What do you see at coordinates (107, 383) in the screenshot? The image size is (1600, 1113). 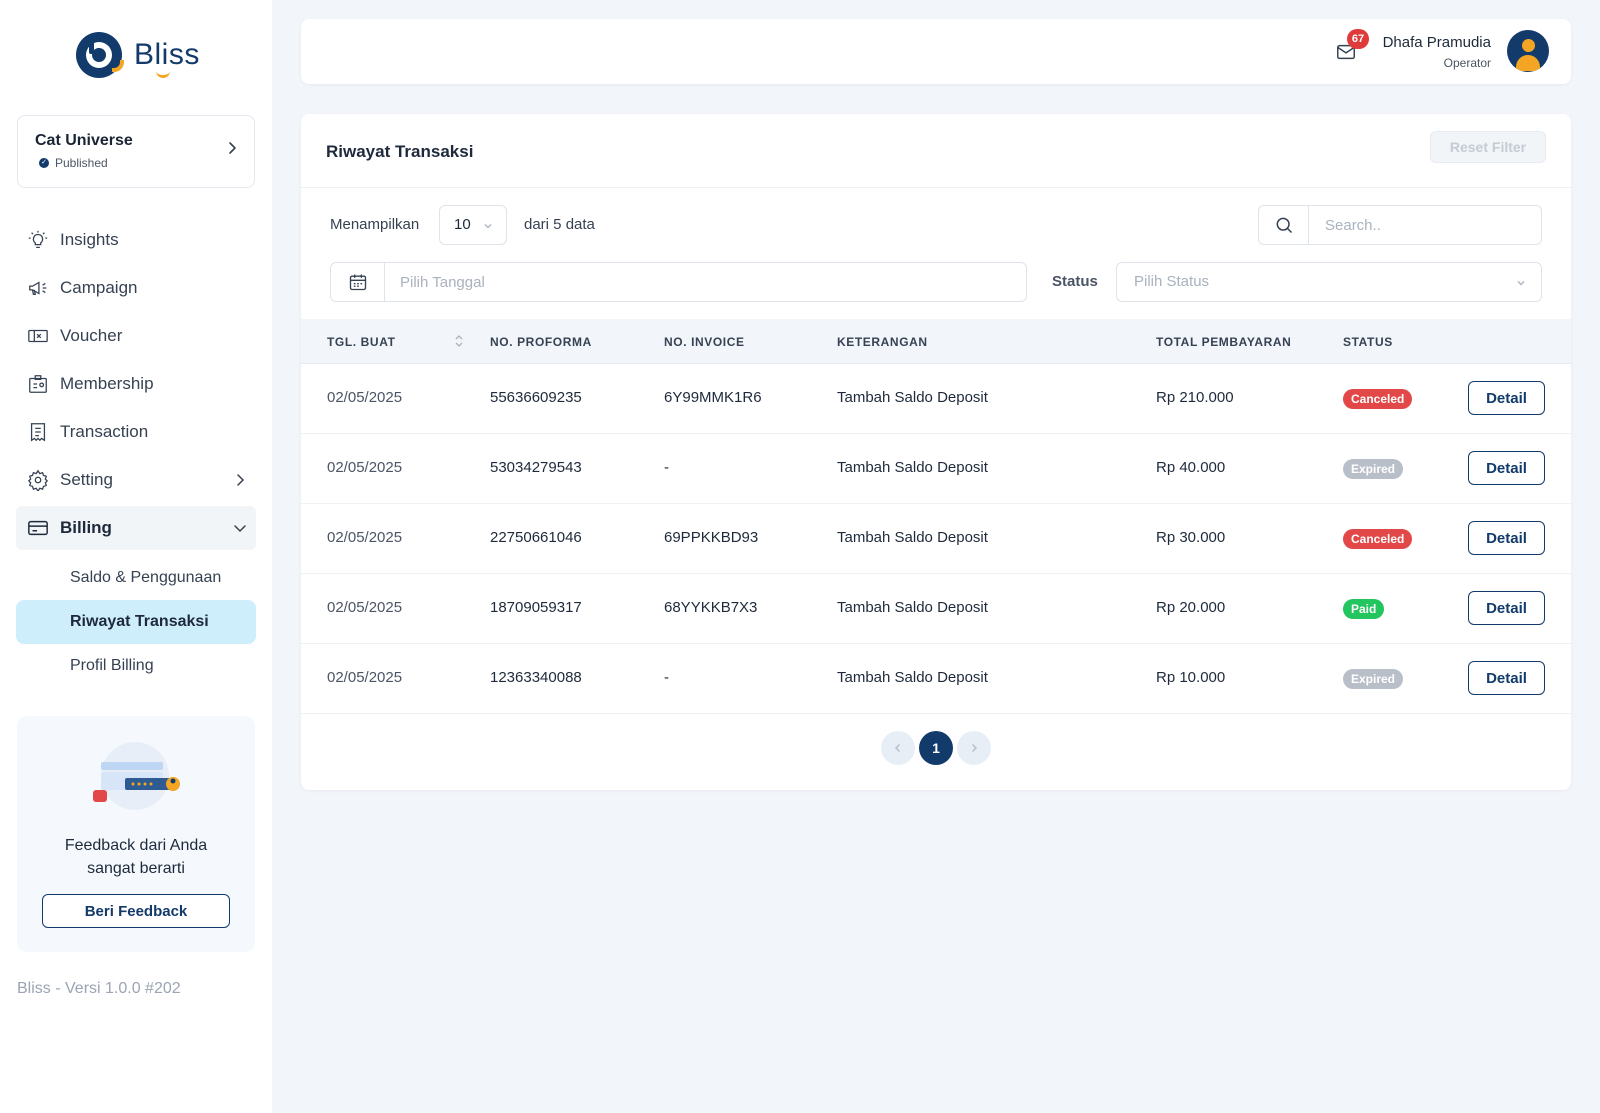 I see `sidebar-item-label: Membership` at bounding box center [107, 383].